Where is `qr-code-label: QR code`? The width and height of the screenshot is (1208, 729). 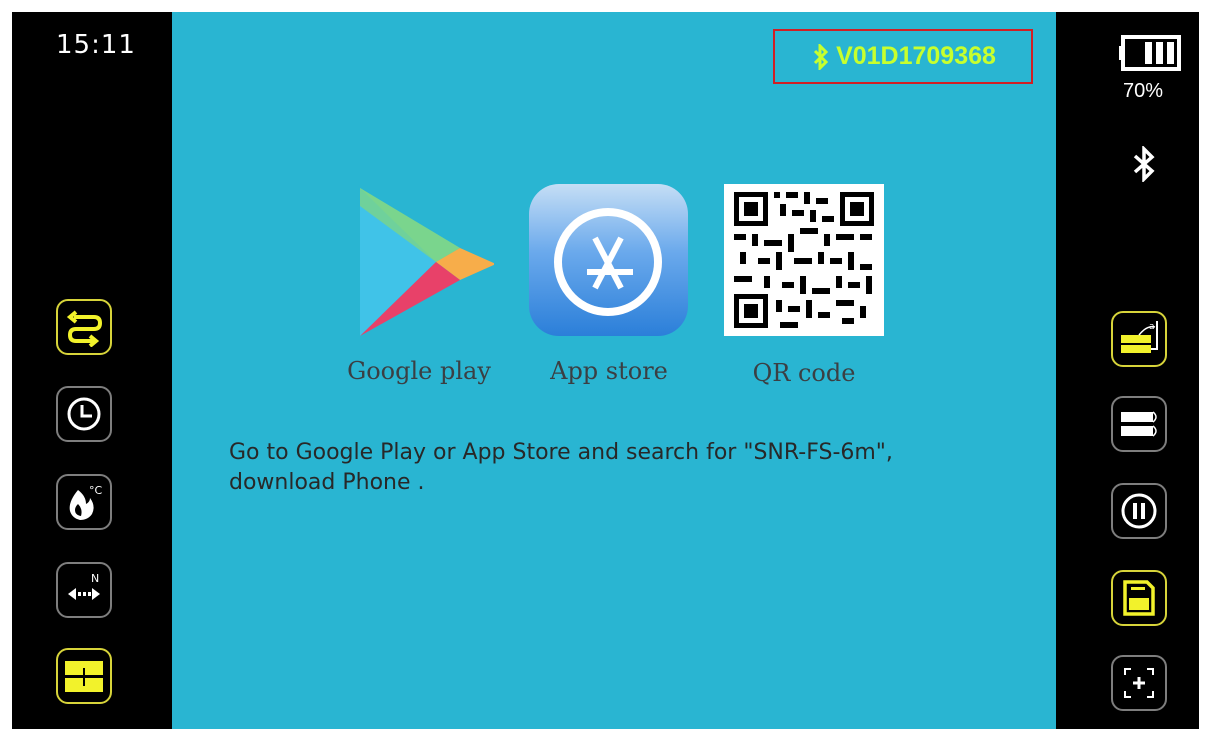
qr-code-label: QR code is located at coordinates (804, 373).